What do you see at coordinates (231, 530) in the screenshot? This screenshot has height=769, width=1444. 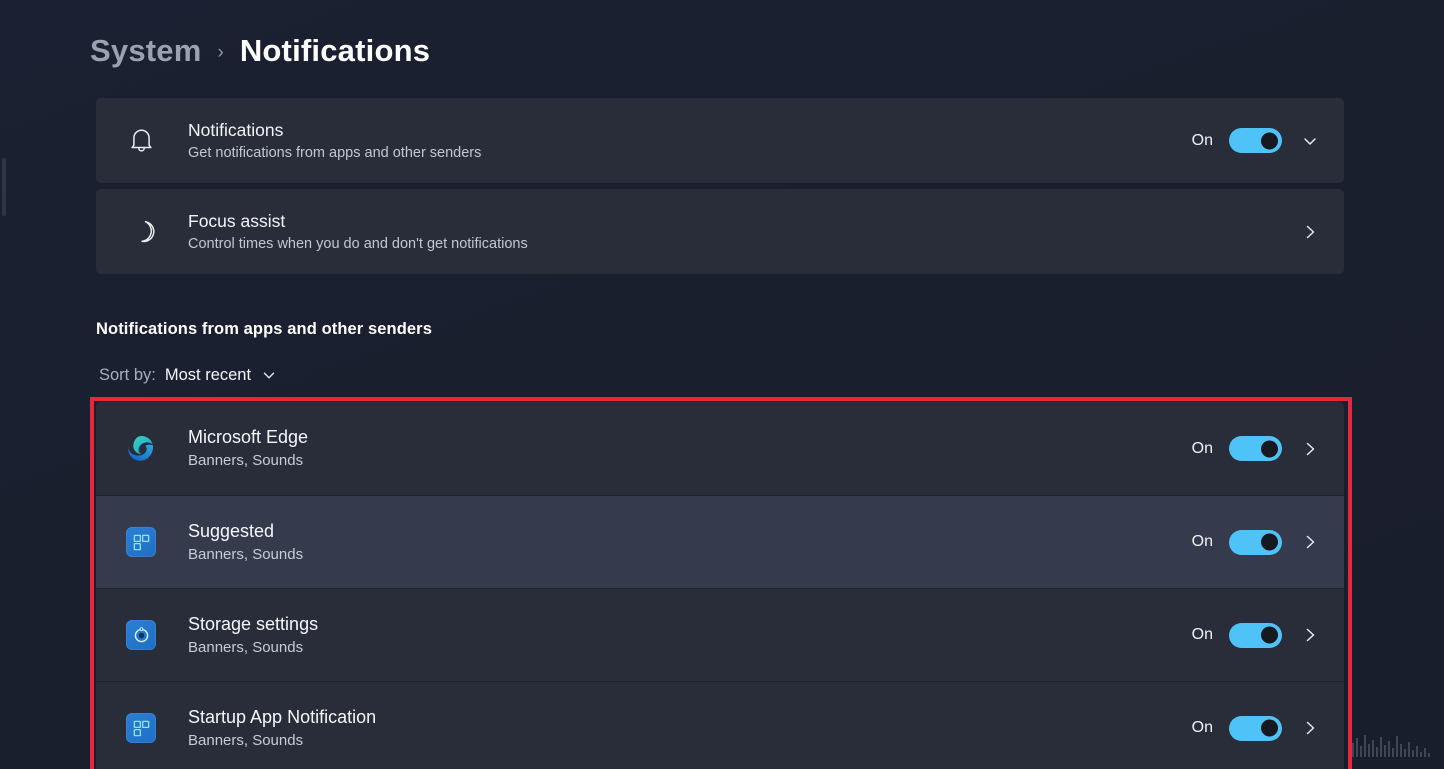 I see `app-name: Suggested` at bounding box center [231, 530].